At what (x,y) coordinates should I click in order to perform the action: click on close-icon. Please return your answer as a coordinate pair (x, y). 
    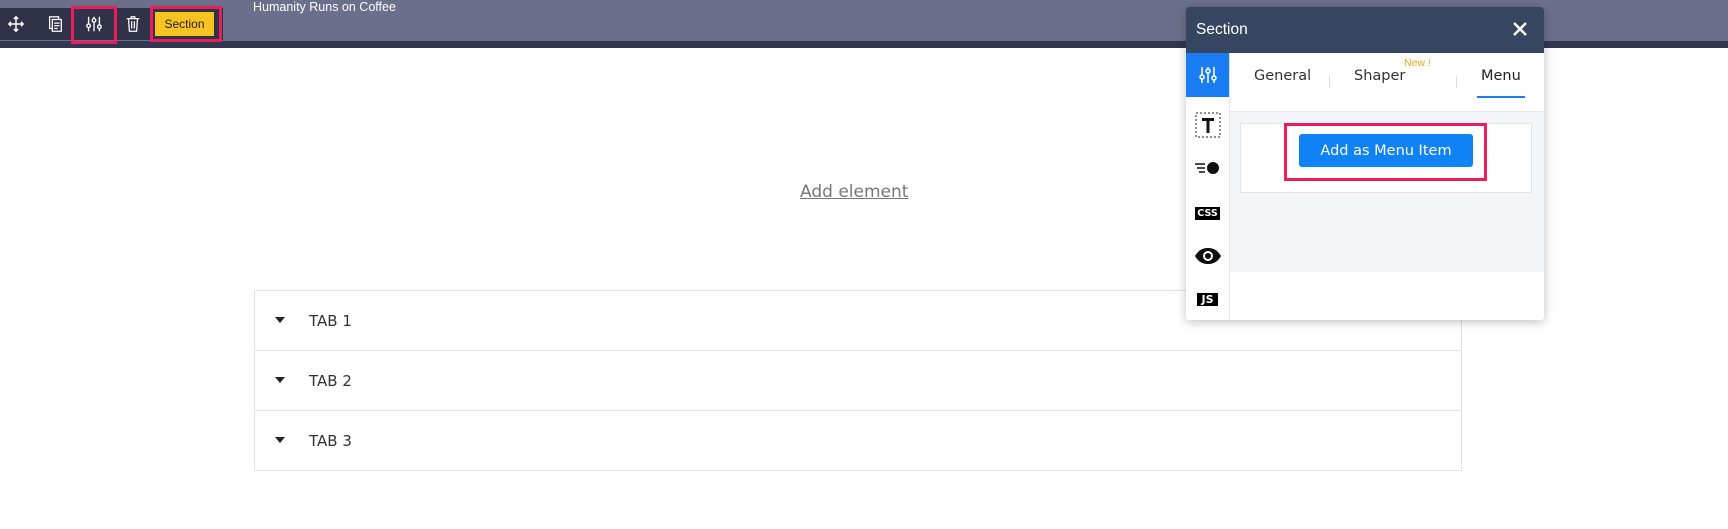
    Looking at the image, I should click on (1520, 29).